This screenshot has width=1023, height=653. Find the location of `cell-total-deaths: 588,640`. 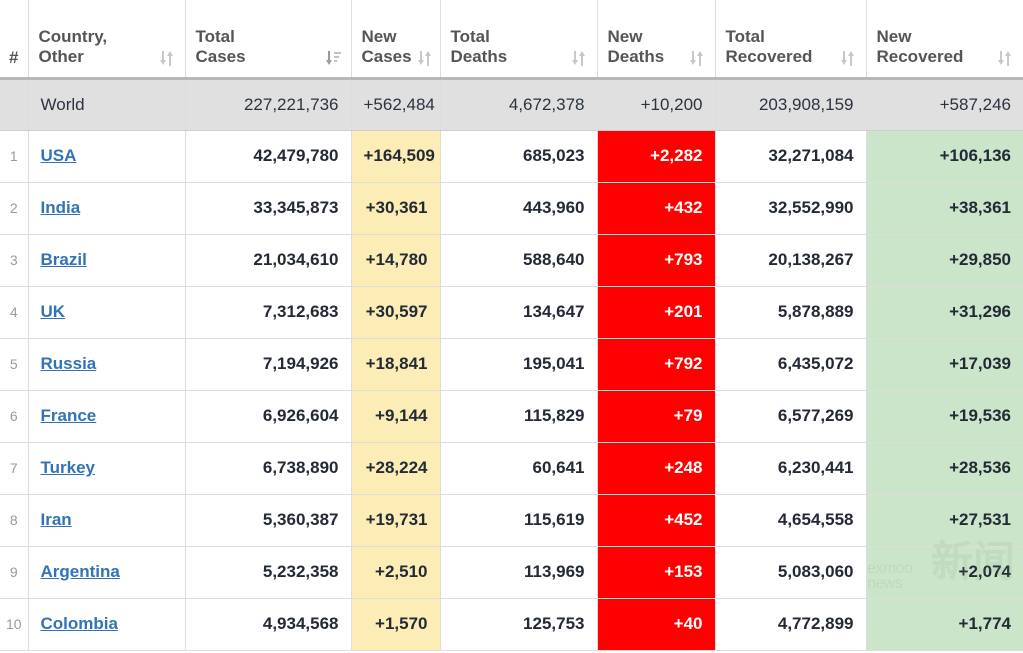

cell-total-deaths: 588,640 is located at coordinates (519, 260).